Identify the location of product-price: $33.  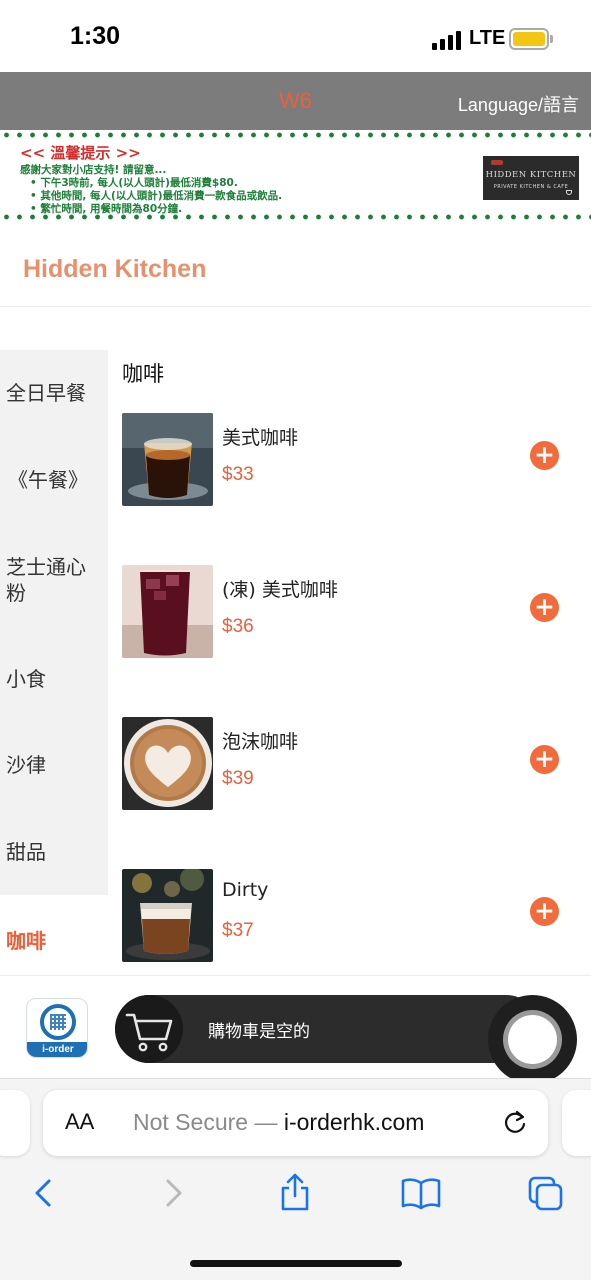
(238, 474).